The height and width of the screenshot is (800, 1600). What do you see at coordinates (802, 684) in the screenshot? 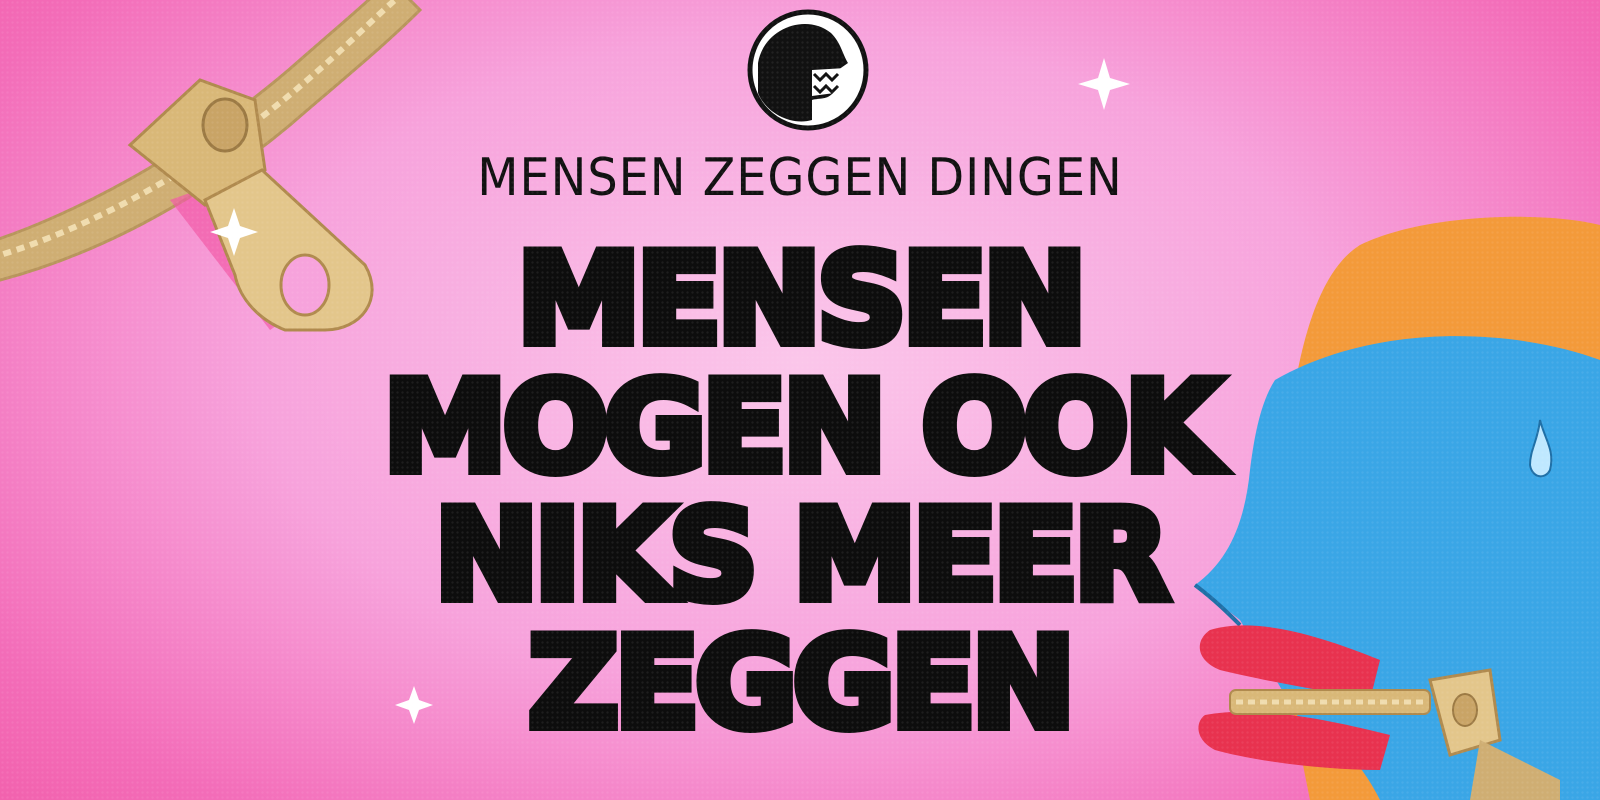
I see `headline-line: ZEGGEN` at bounding box center [802, 684].